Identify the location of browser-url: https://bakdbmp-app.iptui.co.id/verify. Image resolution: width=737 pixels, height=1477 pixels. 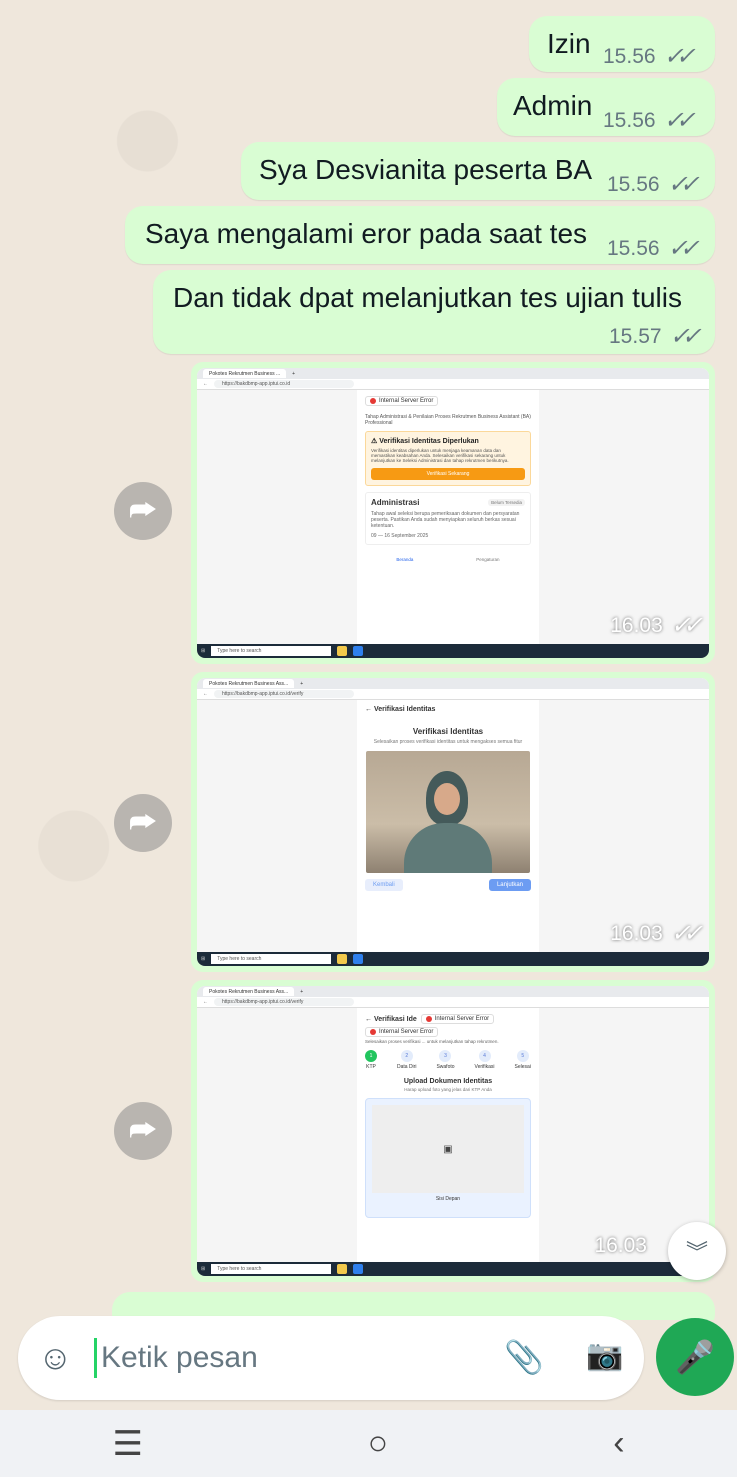
(284, 694).